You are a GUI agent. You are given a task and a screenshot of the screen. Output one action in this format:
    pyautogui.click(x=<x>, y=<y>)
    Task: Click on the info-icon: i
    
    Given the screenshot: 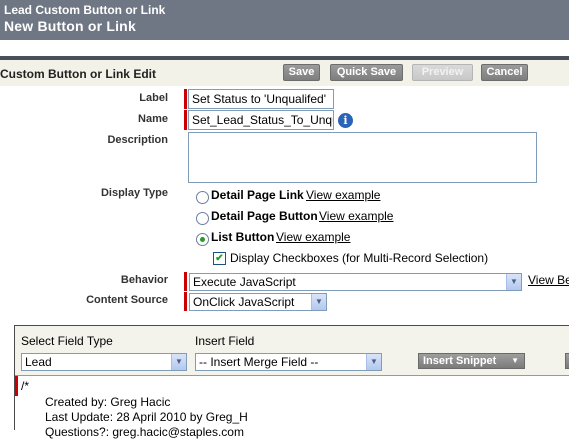 What is the action you would take?
    pyautogui.click(x=345, y=120)
    